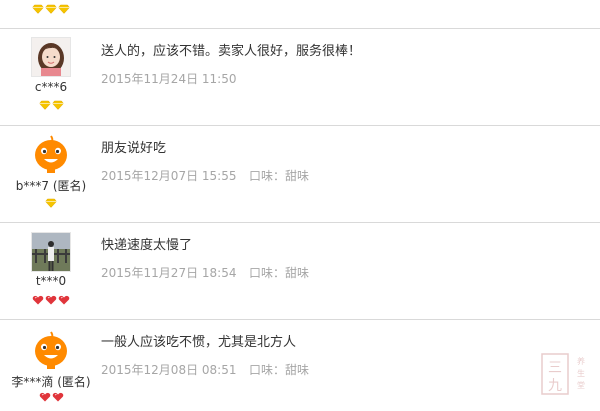 The image size is (600, 411). What do you see at coordinates (563, 374) in the screenshot?
I see `seal-stamp-watermark: 三 九 养 生 堂` at bounding box center [563, 374].